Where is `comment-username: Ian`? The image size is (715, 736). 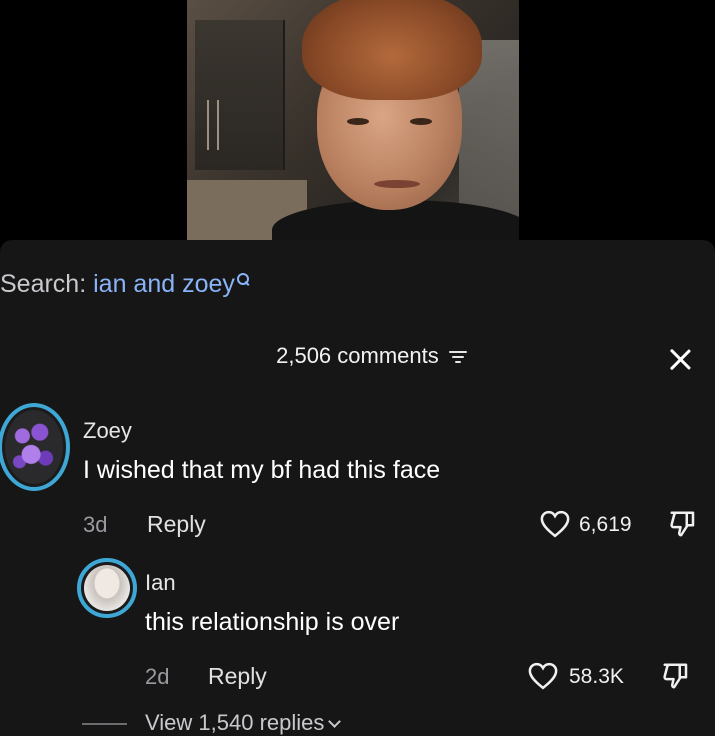
comment-username: Ian is located at coordinates (160, 583).